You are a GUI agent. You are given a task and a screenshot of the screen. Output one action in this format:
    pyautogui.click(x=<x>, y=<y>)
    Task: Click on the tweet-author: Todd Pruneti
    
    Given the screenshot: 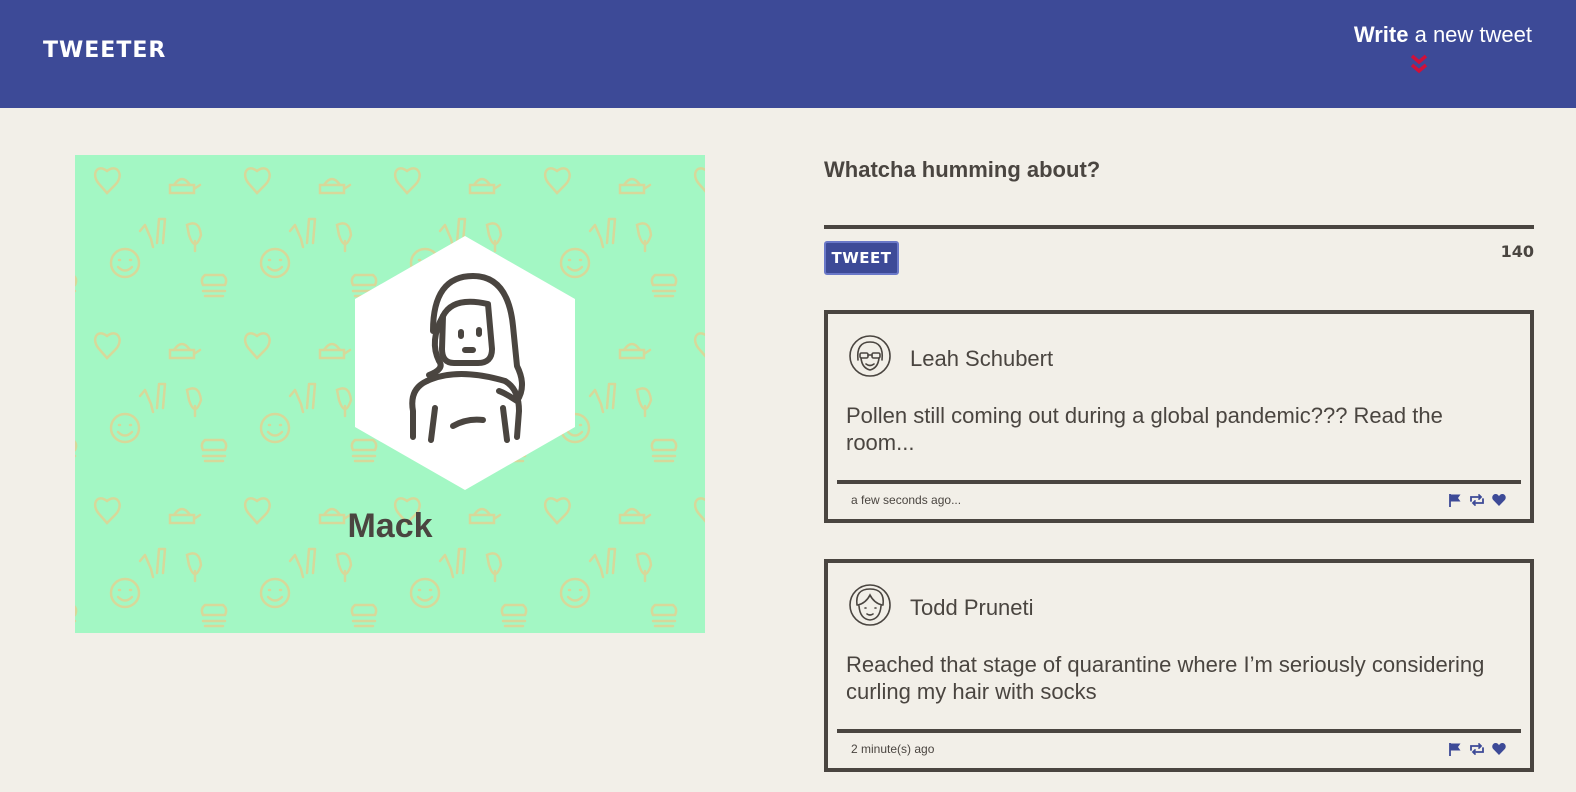 What is the action you would take?
    pyautogui.click(x=972, y=608)
    